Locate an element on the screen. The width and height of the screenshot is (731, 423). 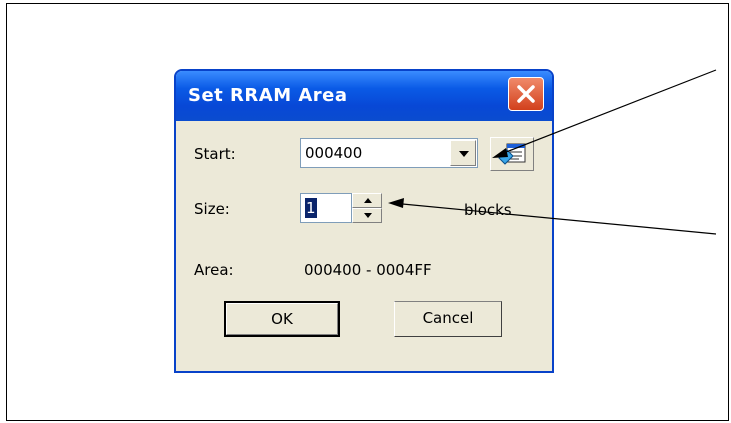
chevron-down-icon is located at coordinates (464, 154).